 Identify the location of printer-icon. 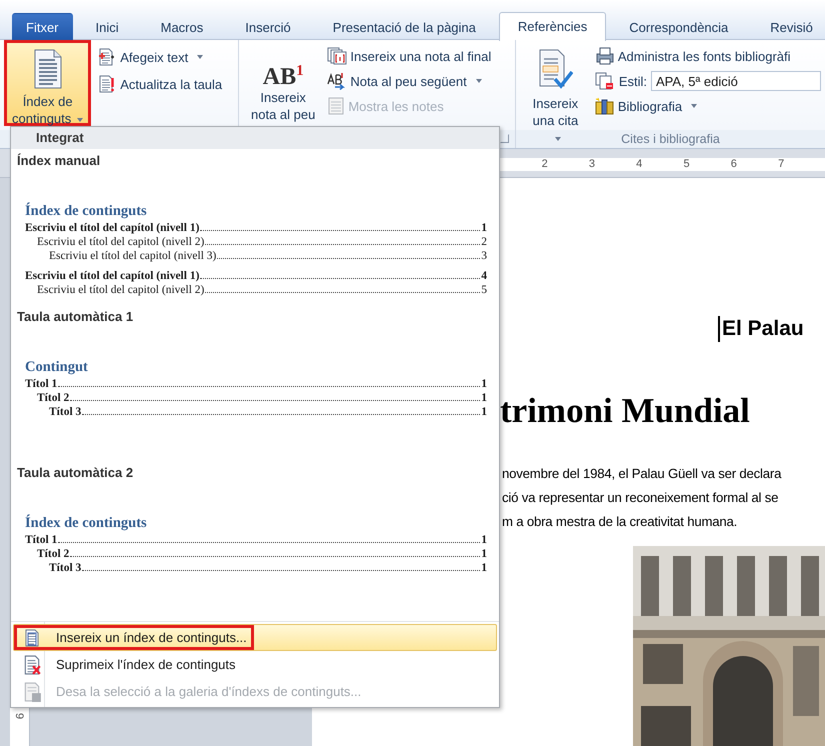
(604, 56).